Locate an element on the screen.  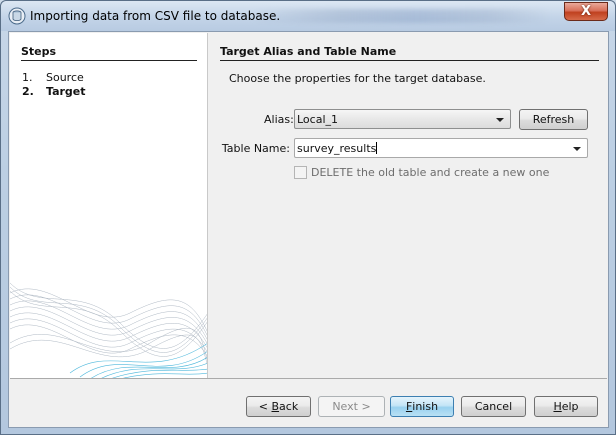
step-source: 1. Source is located at coordinates (53, 77).